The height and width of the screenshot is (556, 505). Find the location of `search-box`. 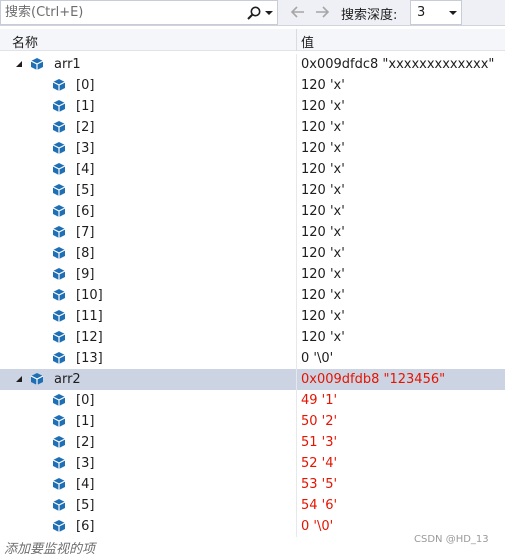

search-box is located at coordinates (139, 12).